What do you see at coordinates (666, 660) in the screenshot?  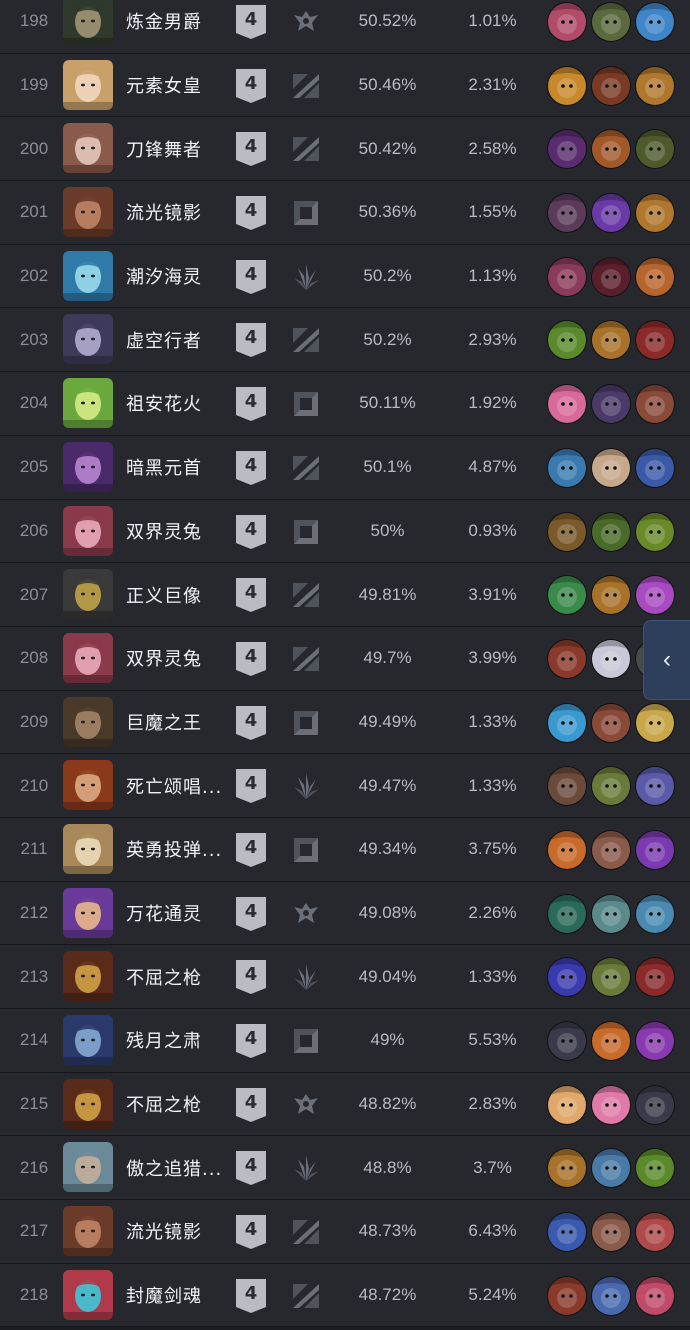 I see `collapse-panel-button: ‹` at bounding box center [666, 660].